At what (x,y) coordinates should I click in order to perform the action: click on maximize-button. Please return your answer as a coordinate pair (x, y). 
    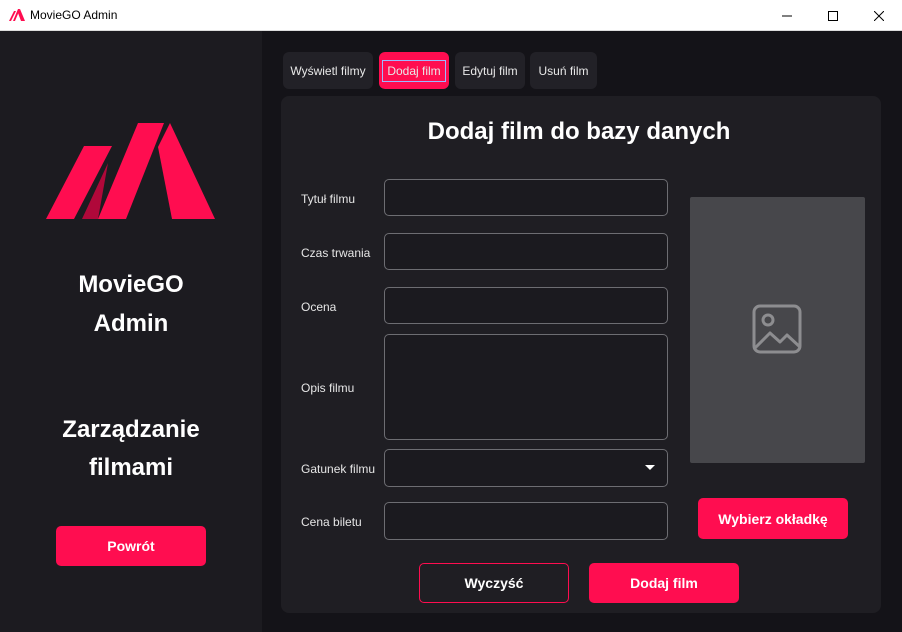
    Looking at the image, I should click on (833, 15).